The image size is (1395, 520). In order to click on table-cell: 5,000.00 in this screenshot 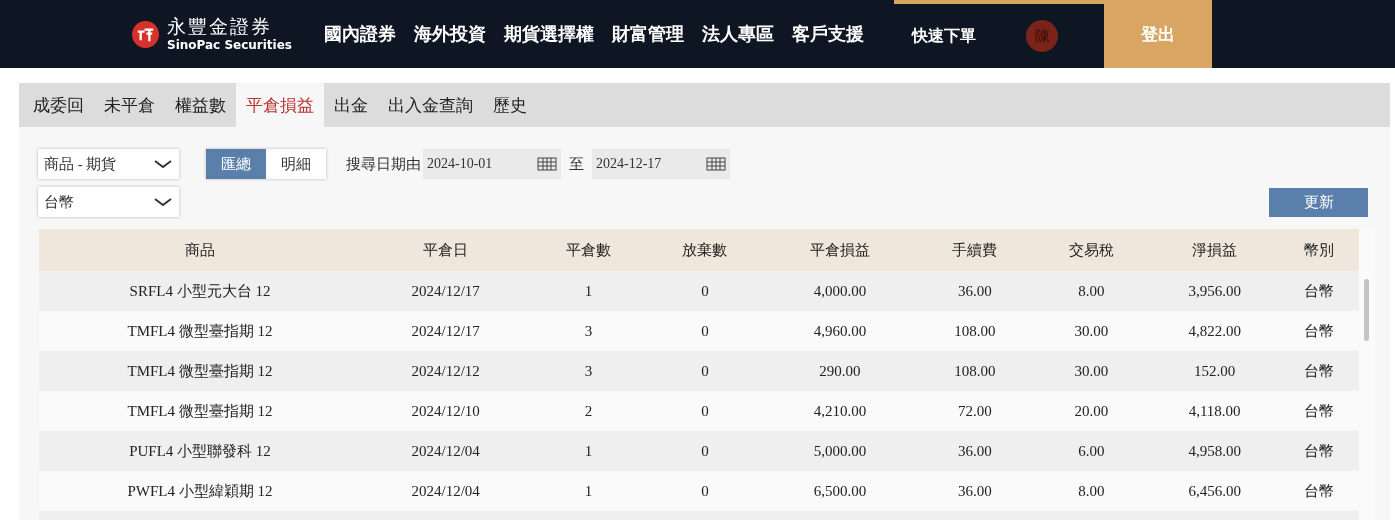, I will do `click(840, 451)`.